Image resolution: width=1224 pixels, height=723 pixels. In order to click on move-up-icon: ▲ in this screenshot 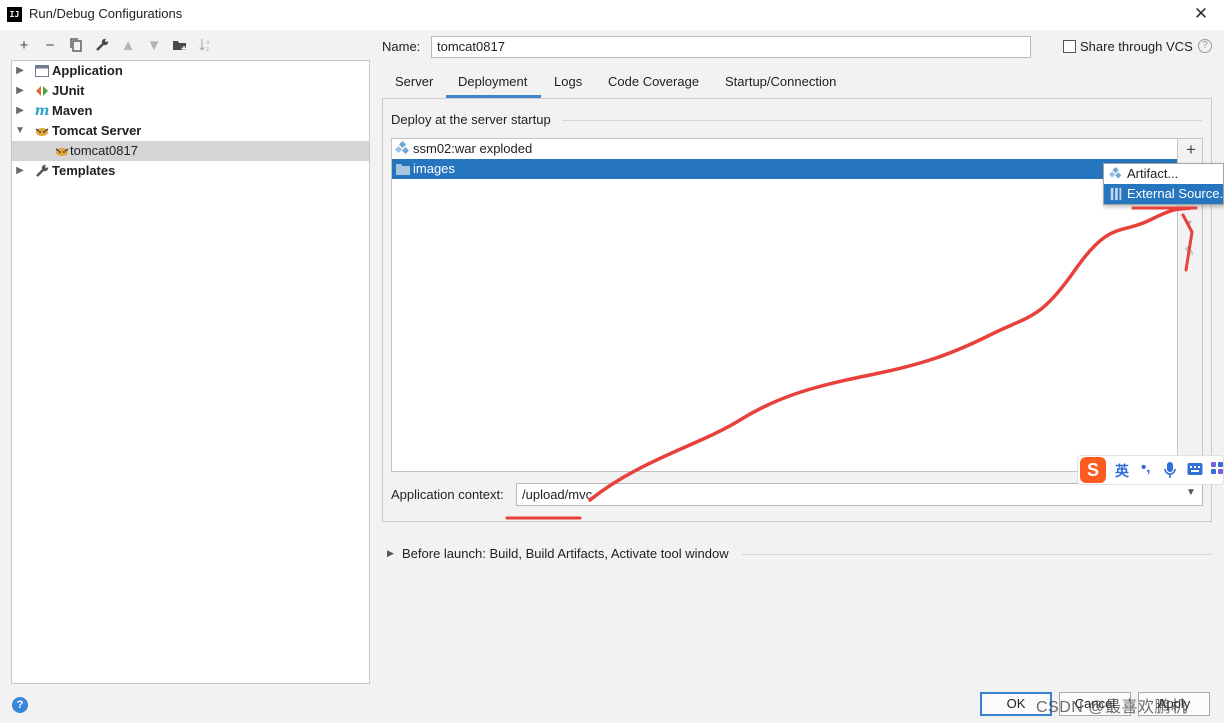, I will do `click(128, 46)`.